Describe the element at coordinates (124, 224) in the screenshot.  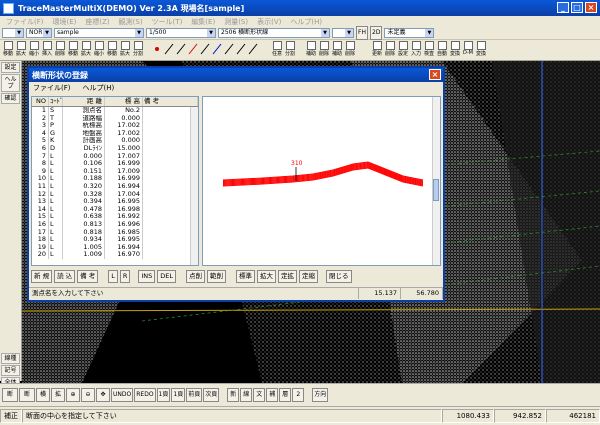
I see `cell-elev: 16.996` at that location.